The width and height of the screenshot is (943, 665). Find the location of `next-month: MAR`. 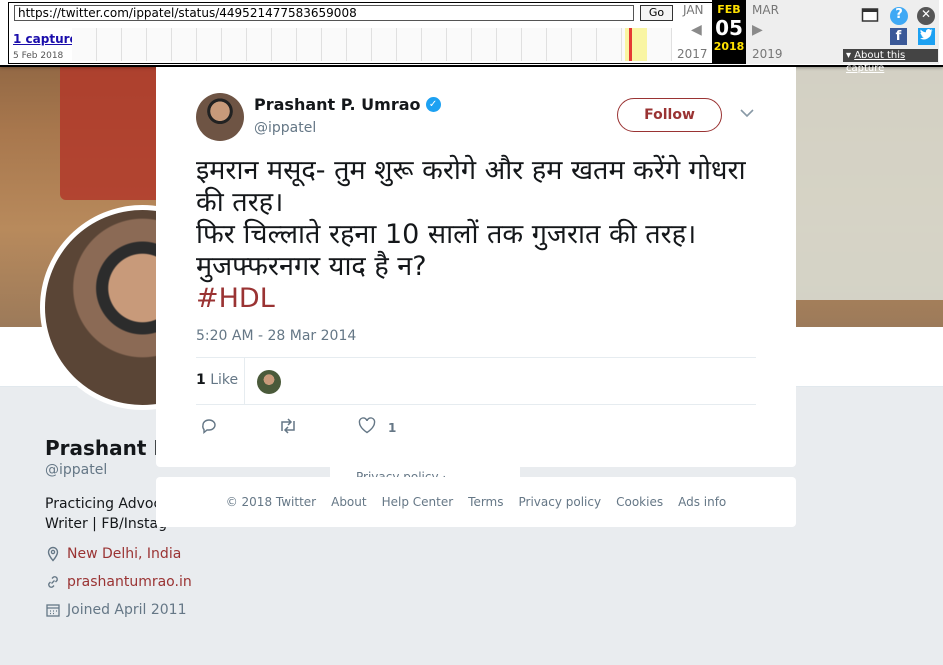

next-month: MAR is located at coordinates (765, 10).